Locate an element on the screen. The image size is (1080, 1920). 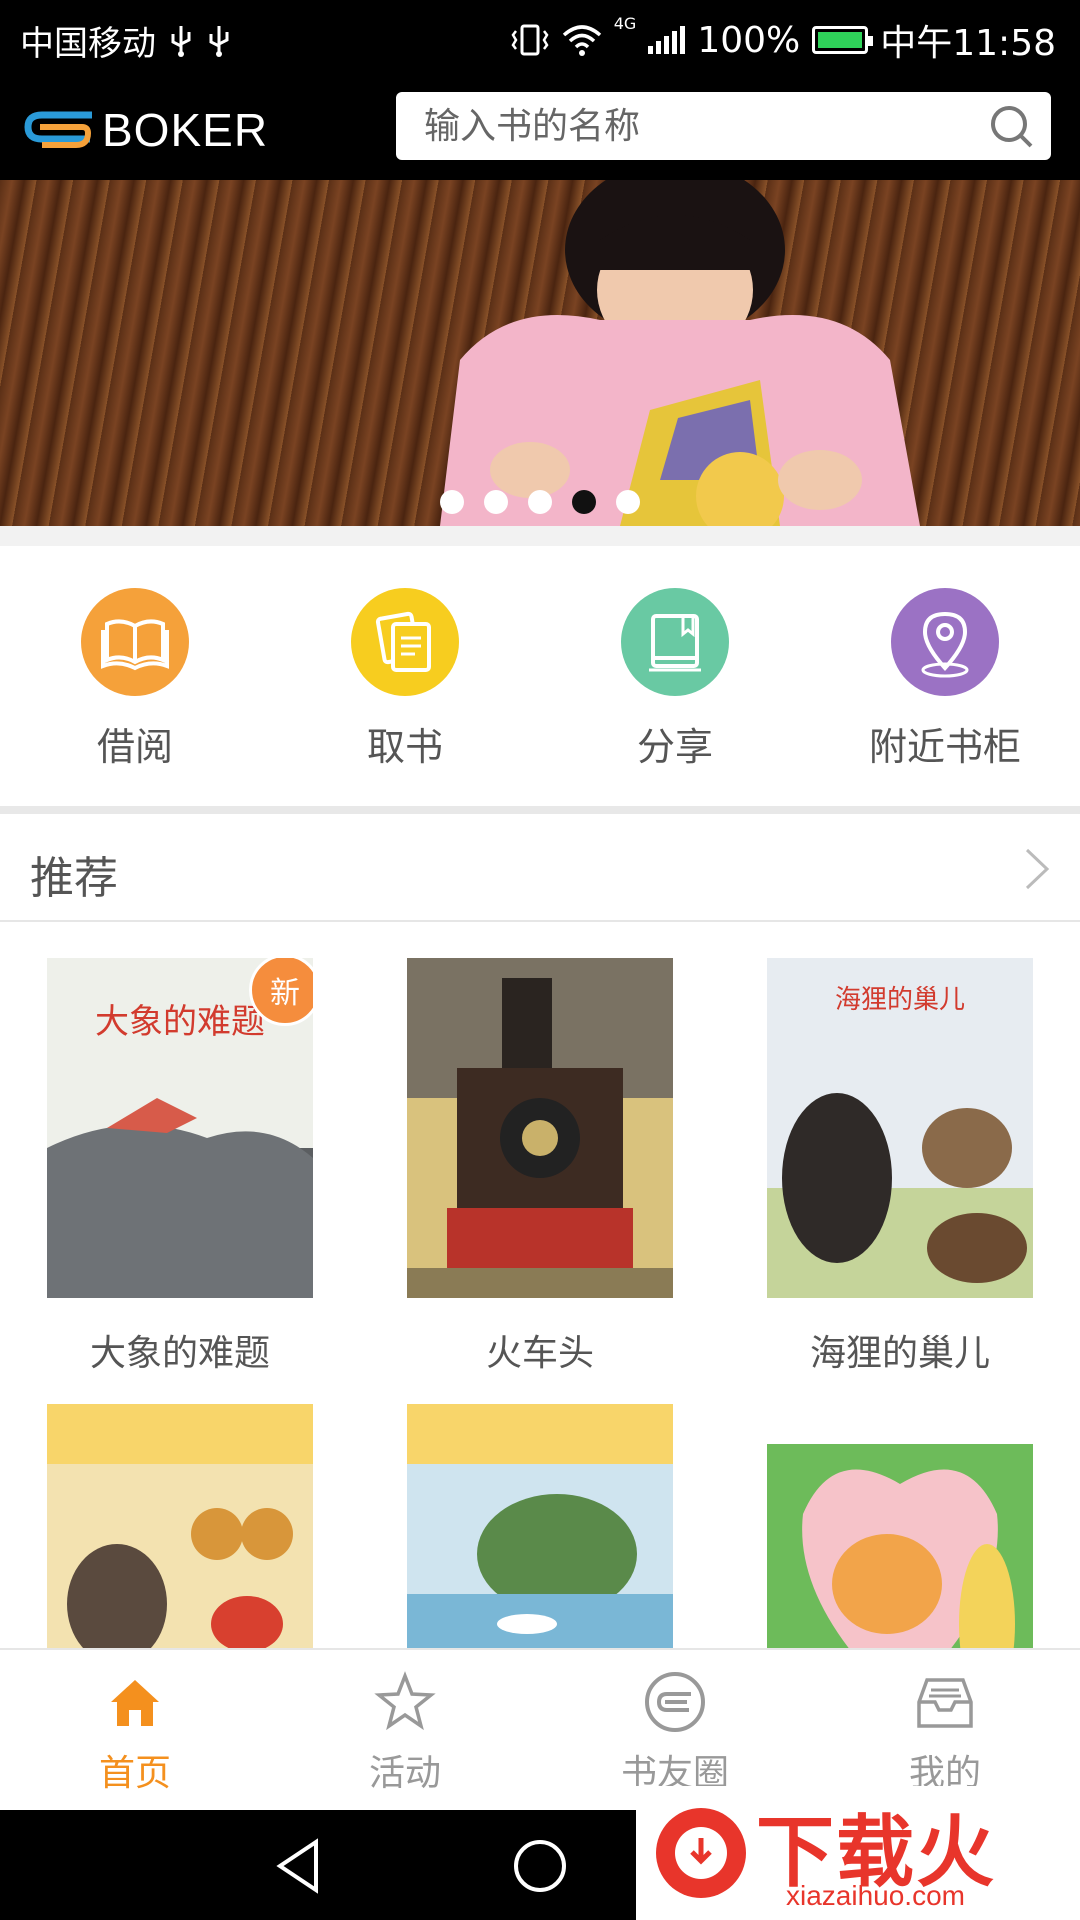
logo-text: BOKER is located at coordinates (185, 130).